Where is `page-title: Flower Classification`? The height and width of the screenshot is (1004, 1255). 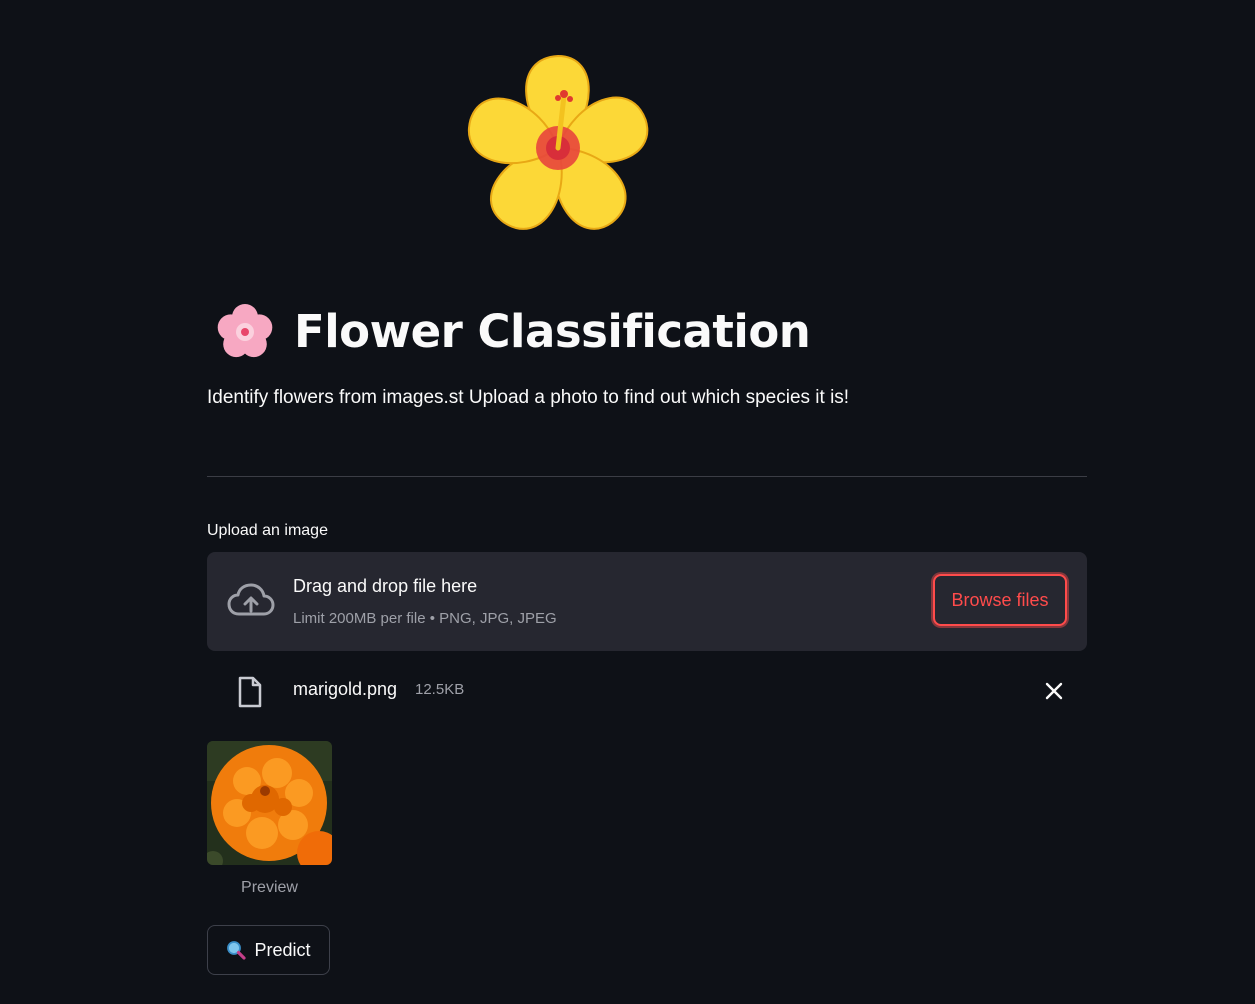 page-title: Flower Classification is located at coordinates (552, 331).